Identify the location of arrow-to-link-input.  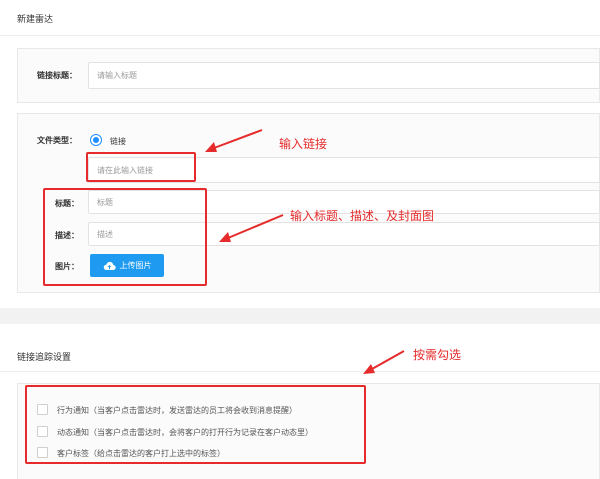
(234, 140).